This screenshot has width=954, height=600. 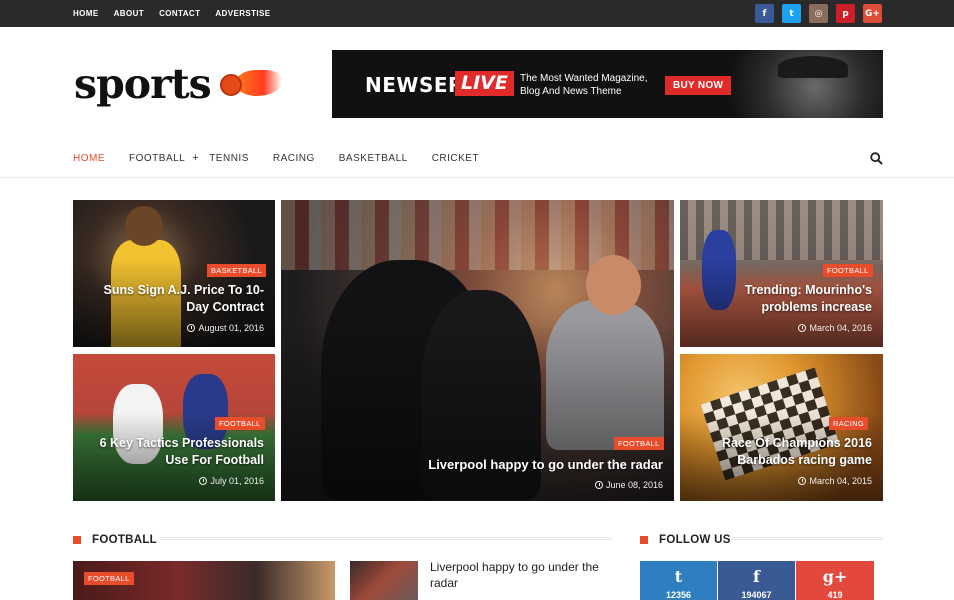 I want to click on social-links: f t ◎ p G+, so click(x=818, y=13).